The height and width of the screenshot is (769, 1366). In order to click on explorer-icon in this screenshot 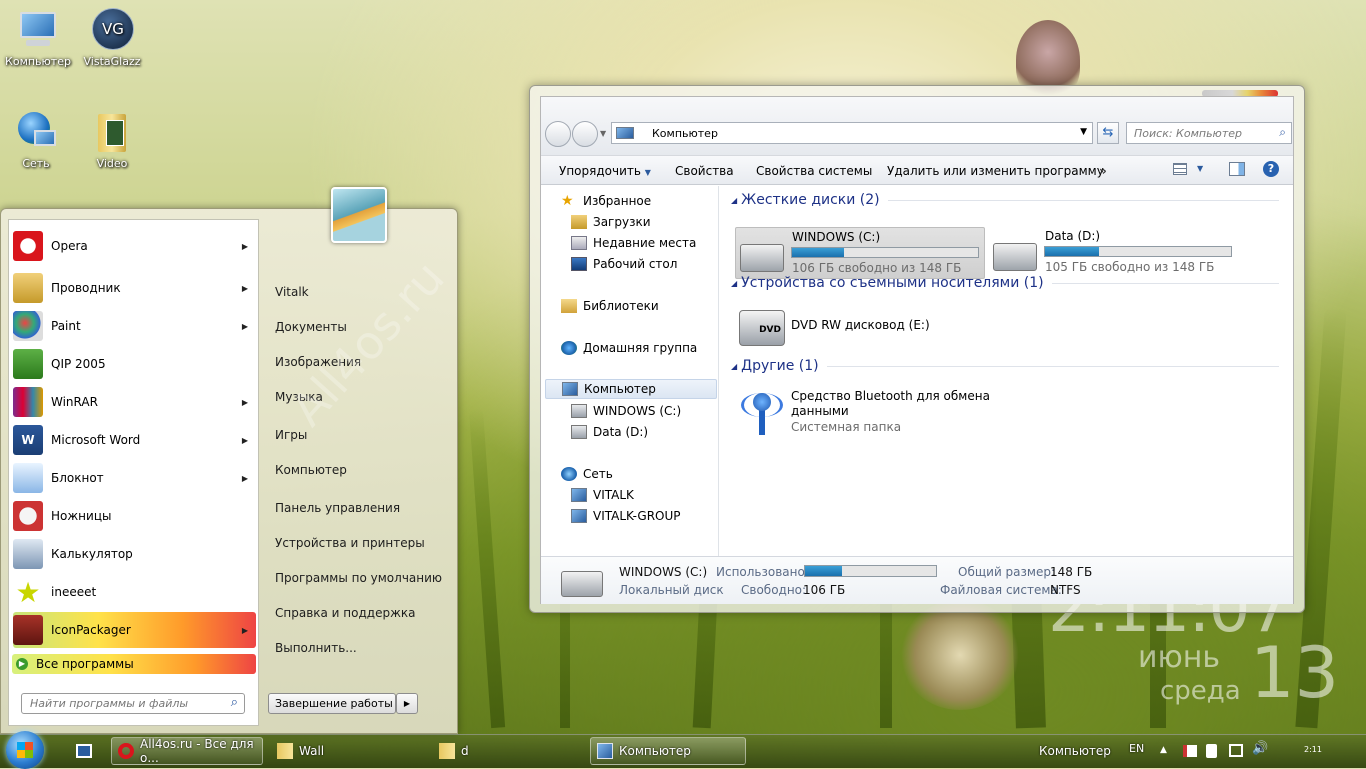, I will do `click(28, 288)`.